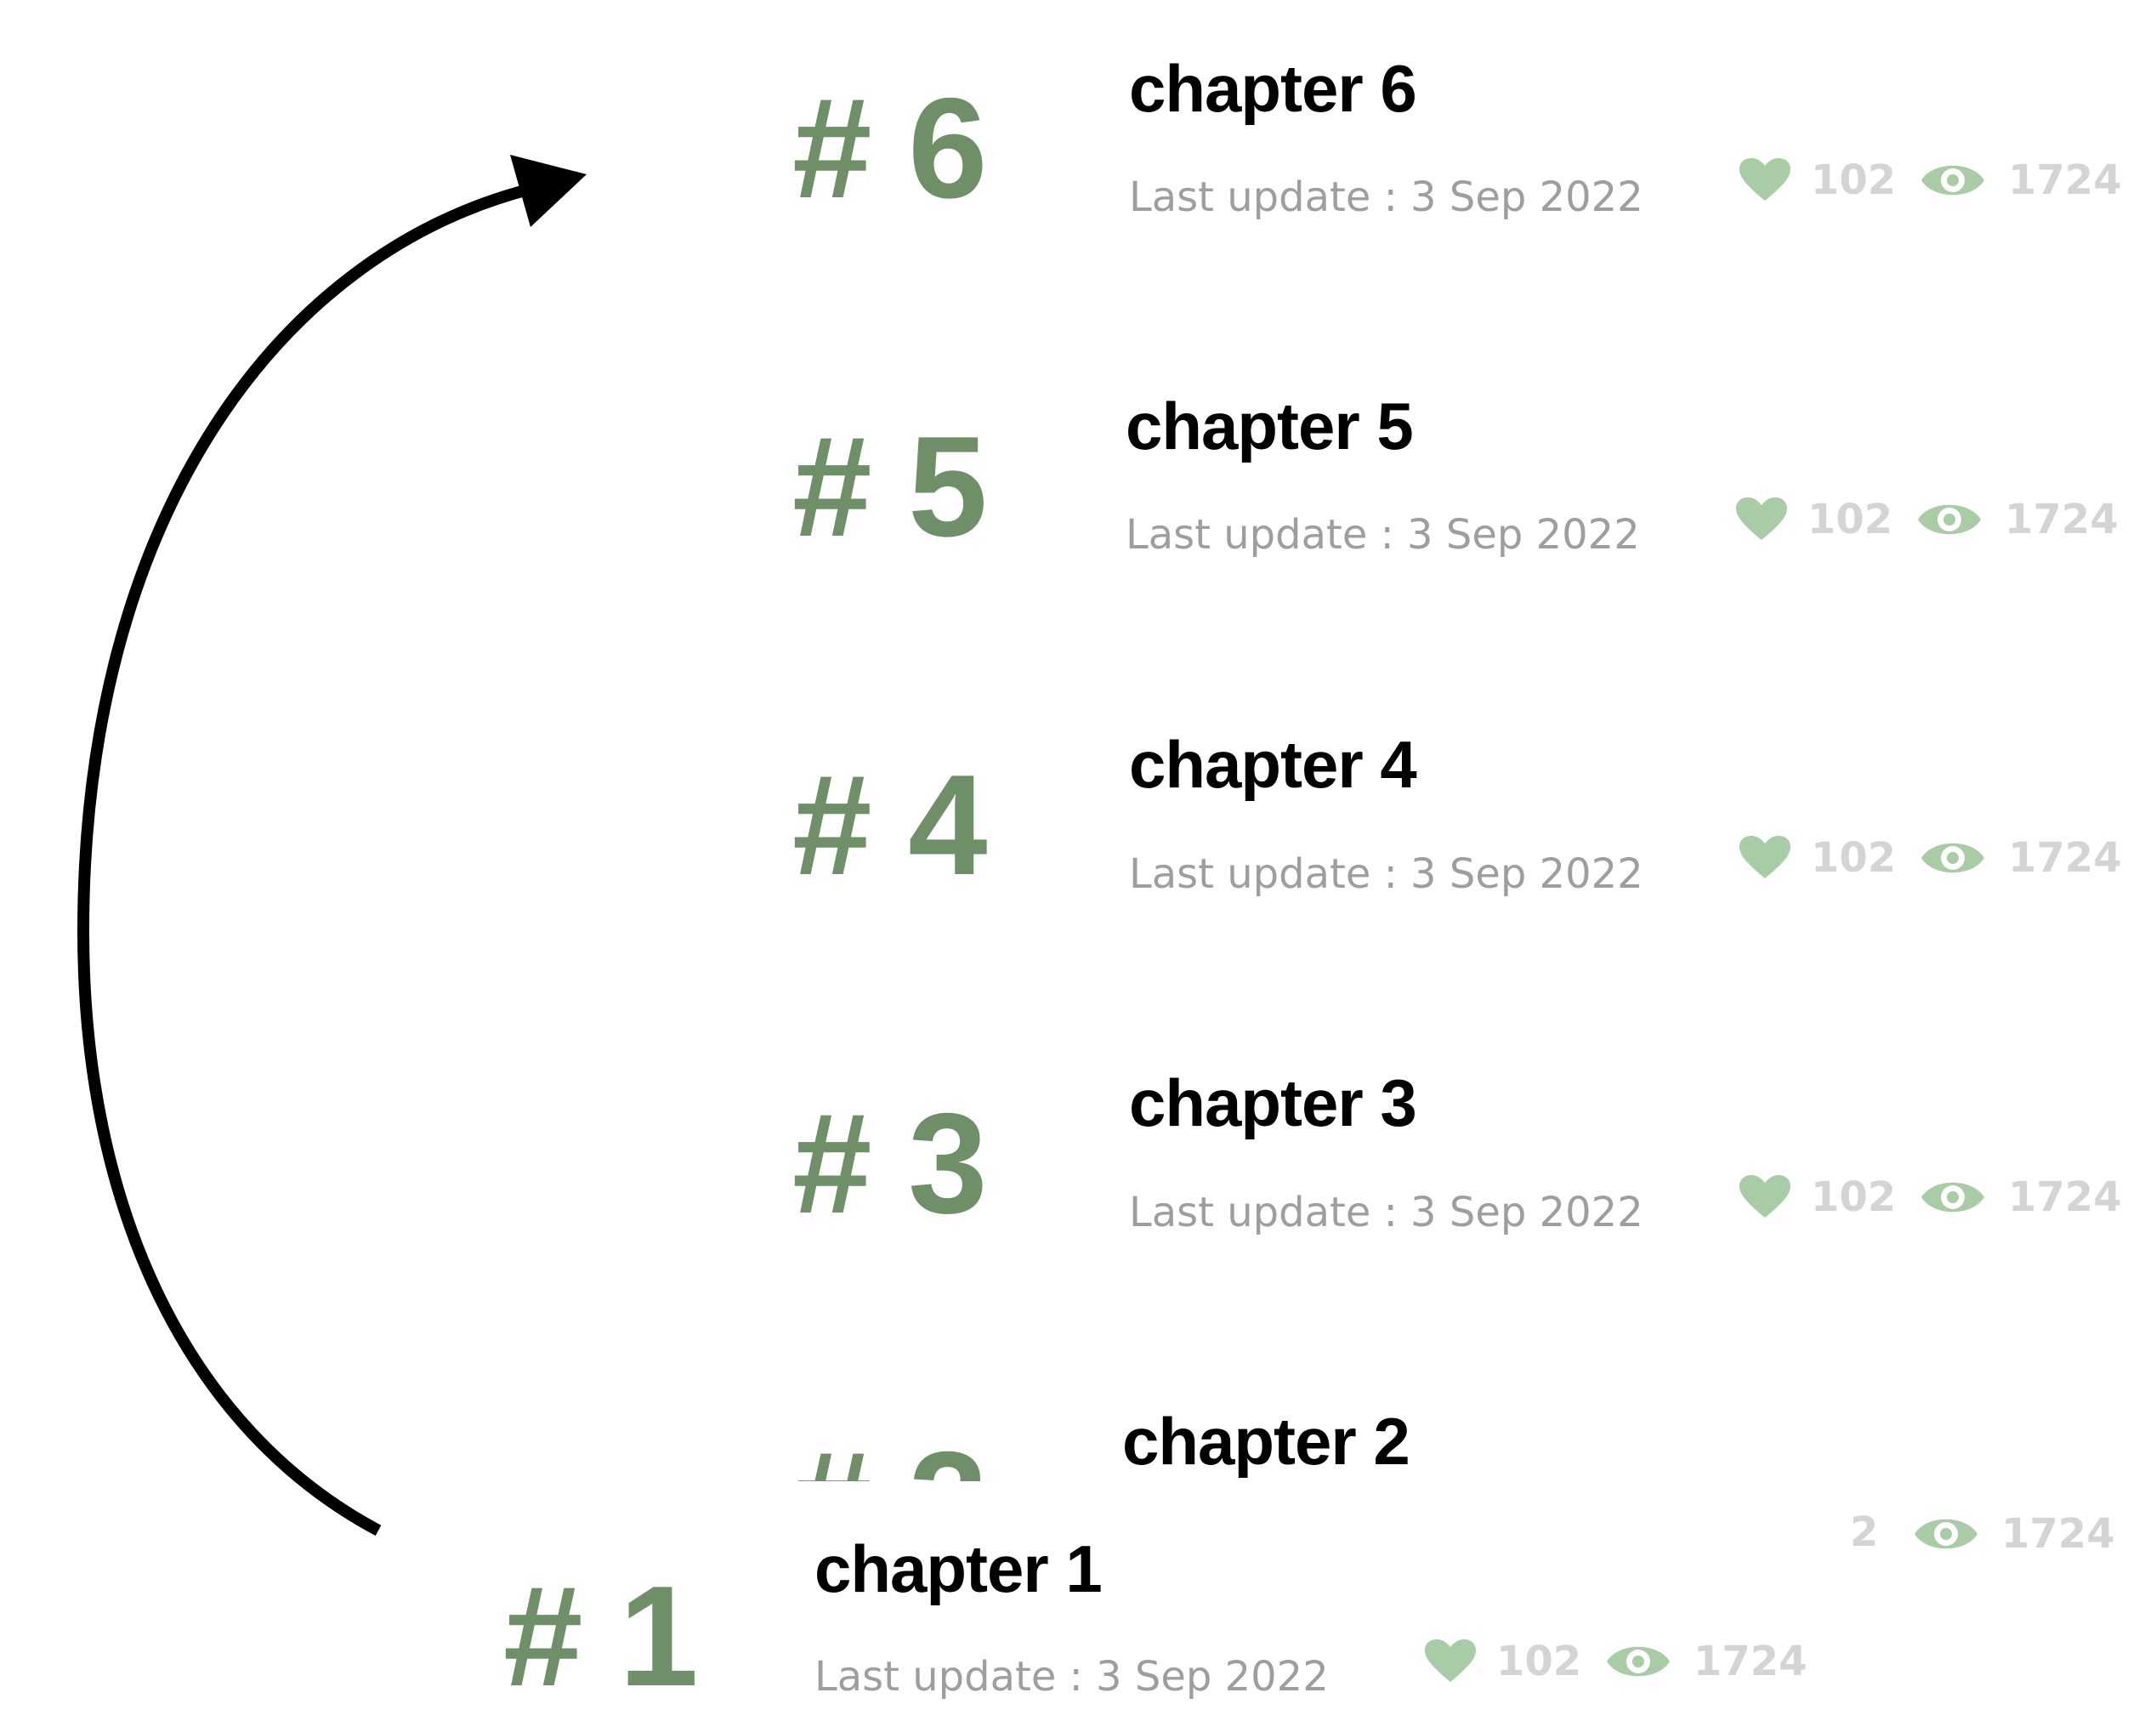 Image resolution: width=2156 pixels, height=1721 pixels. I want to click on chapter-title: chapter 1, so click(959, 1569).